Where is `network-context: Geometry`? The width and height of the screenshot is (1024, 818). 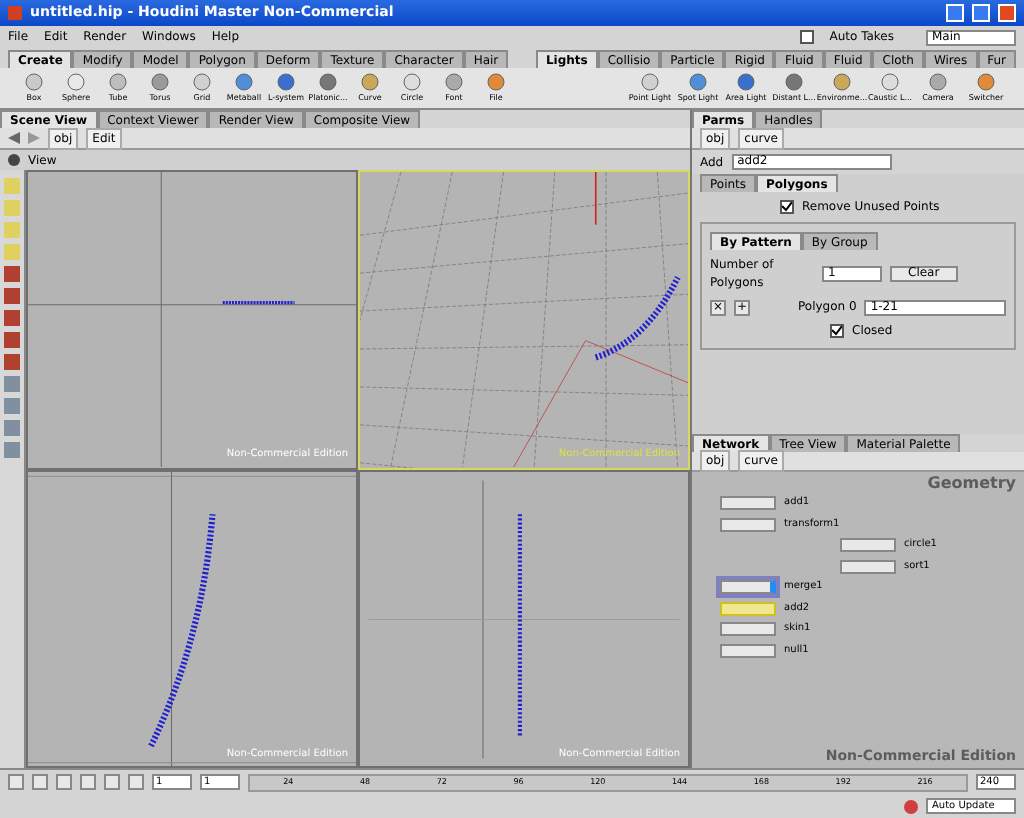 network-context: Geometry is located at coordinates (971, 484).